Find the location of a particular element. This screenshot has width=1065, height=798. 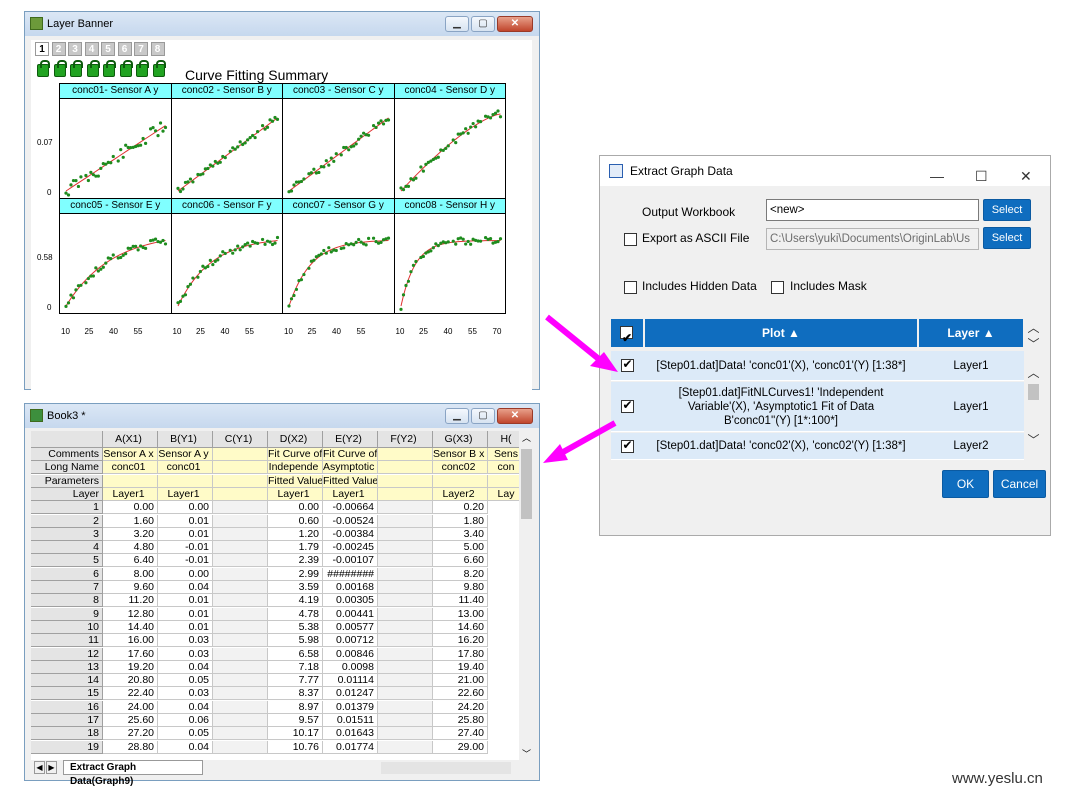

export-ascii-checkbox is located at coordinates (630, 239).